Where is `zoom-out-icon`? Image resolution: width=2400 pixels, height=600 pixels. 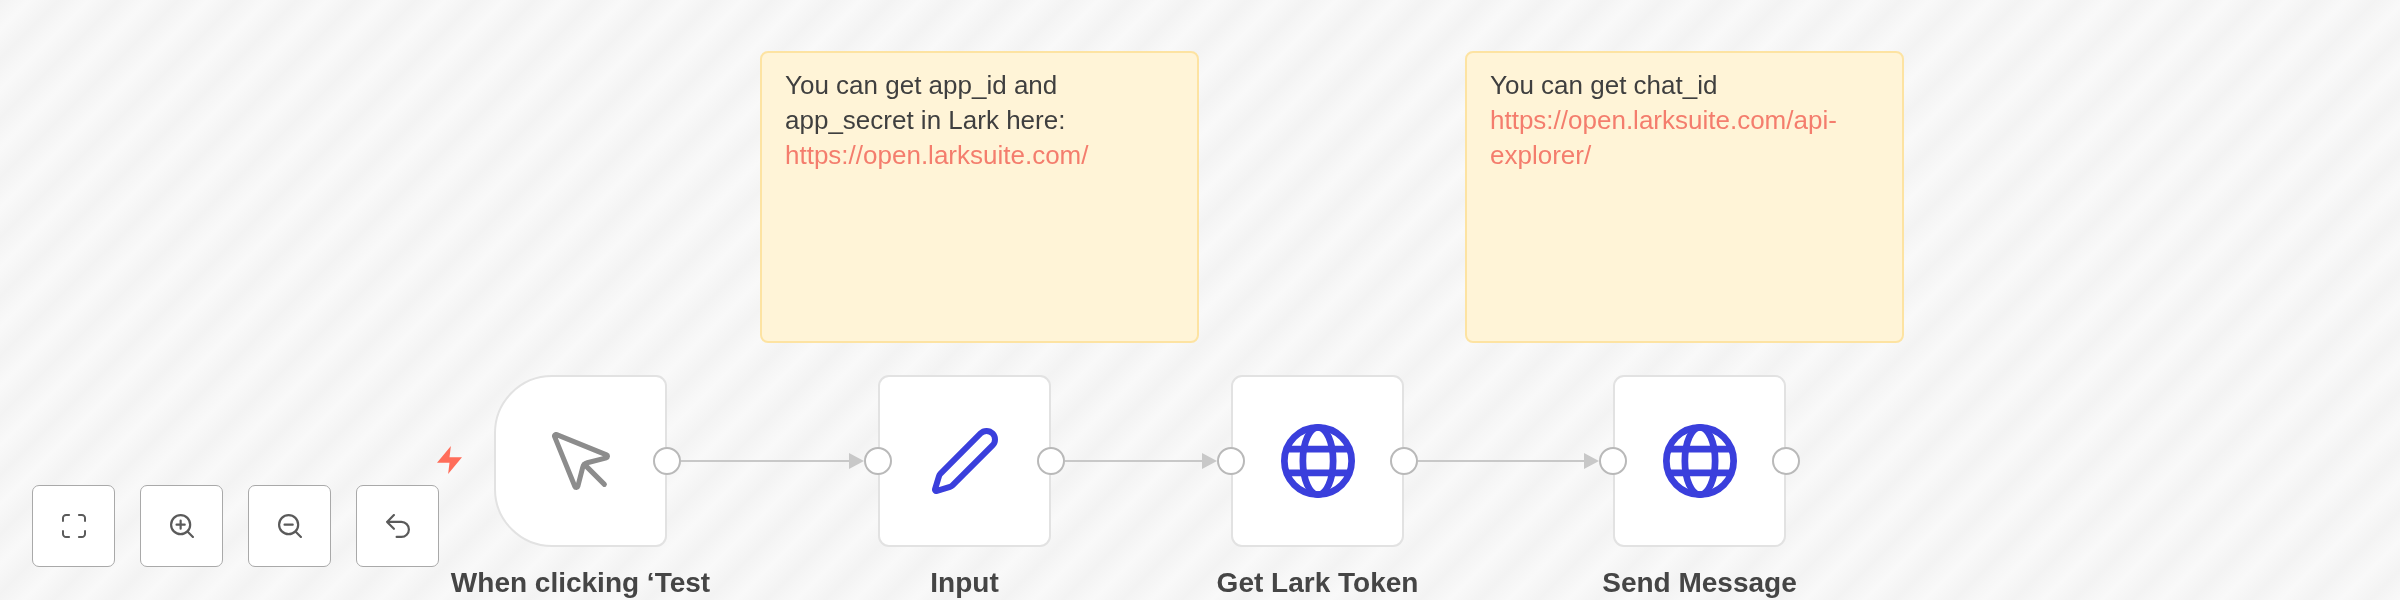 zoom-out-icon is located at coordinates (289, 526).